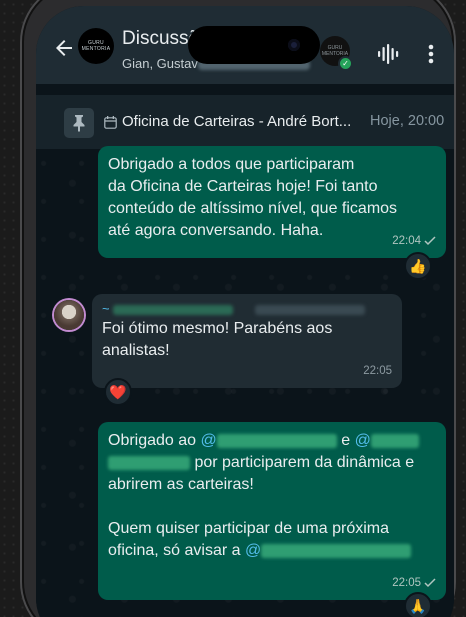 The image size is (466, 617). I want to click on sender-name-blurred, so click(173, 309).